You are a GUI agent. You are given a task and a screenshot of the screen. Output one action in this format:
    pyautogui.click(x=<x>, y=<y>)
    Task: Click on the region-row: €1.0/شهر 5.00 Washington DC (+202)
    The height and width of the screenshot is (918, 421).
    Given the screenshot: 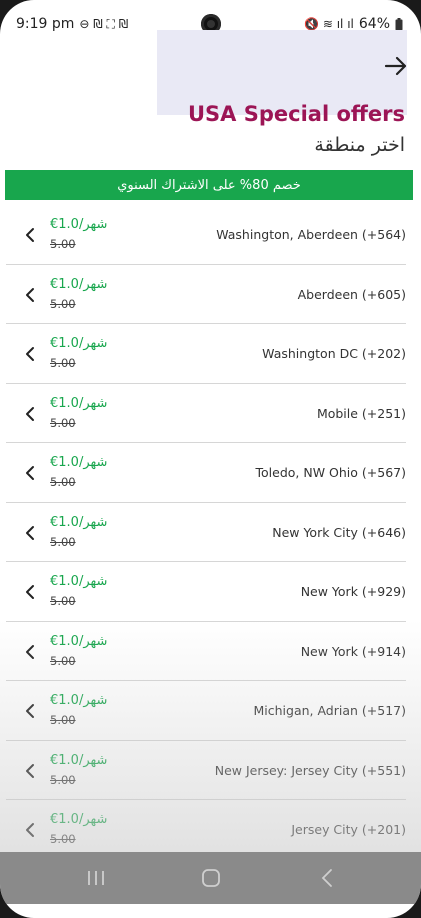 What is the action you would take?
    pyautogui.click(x=206, y=354)
    